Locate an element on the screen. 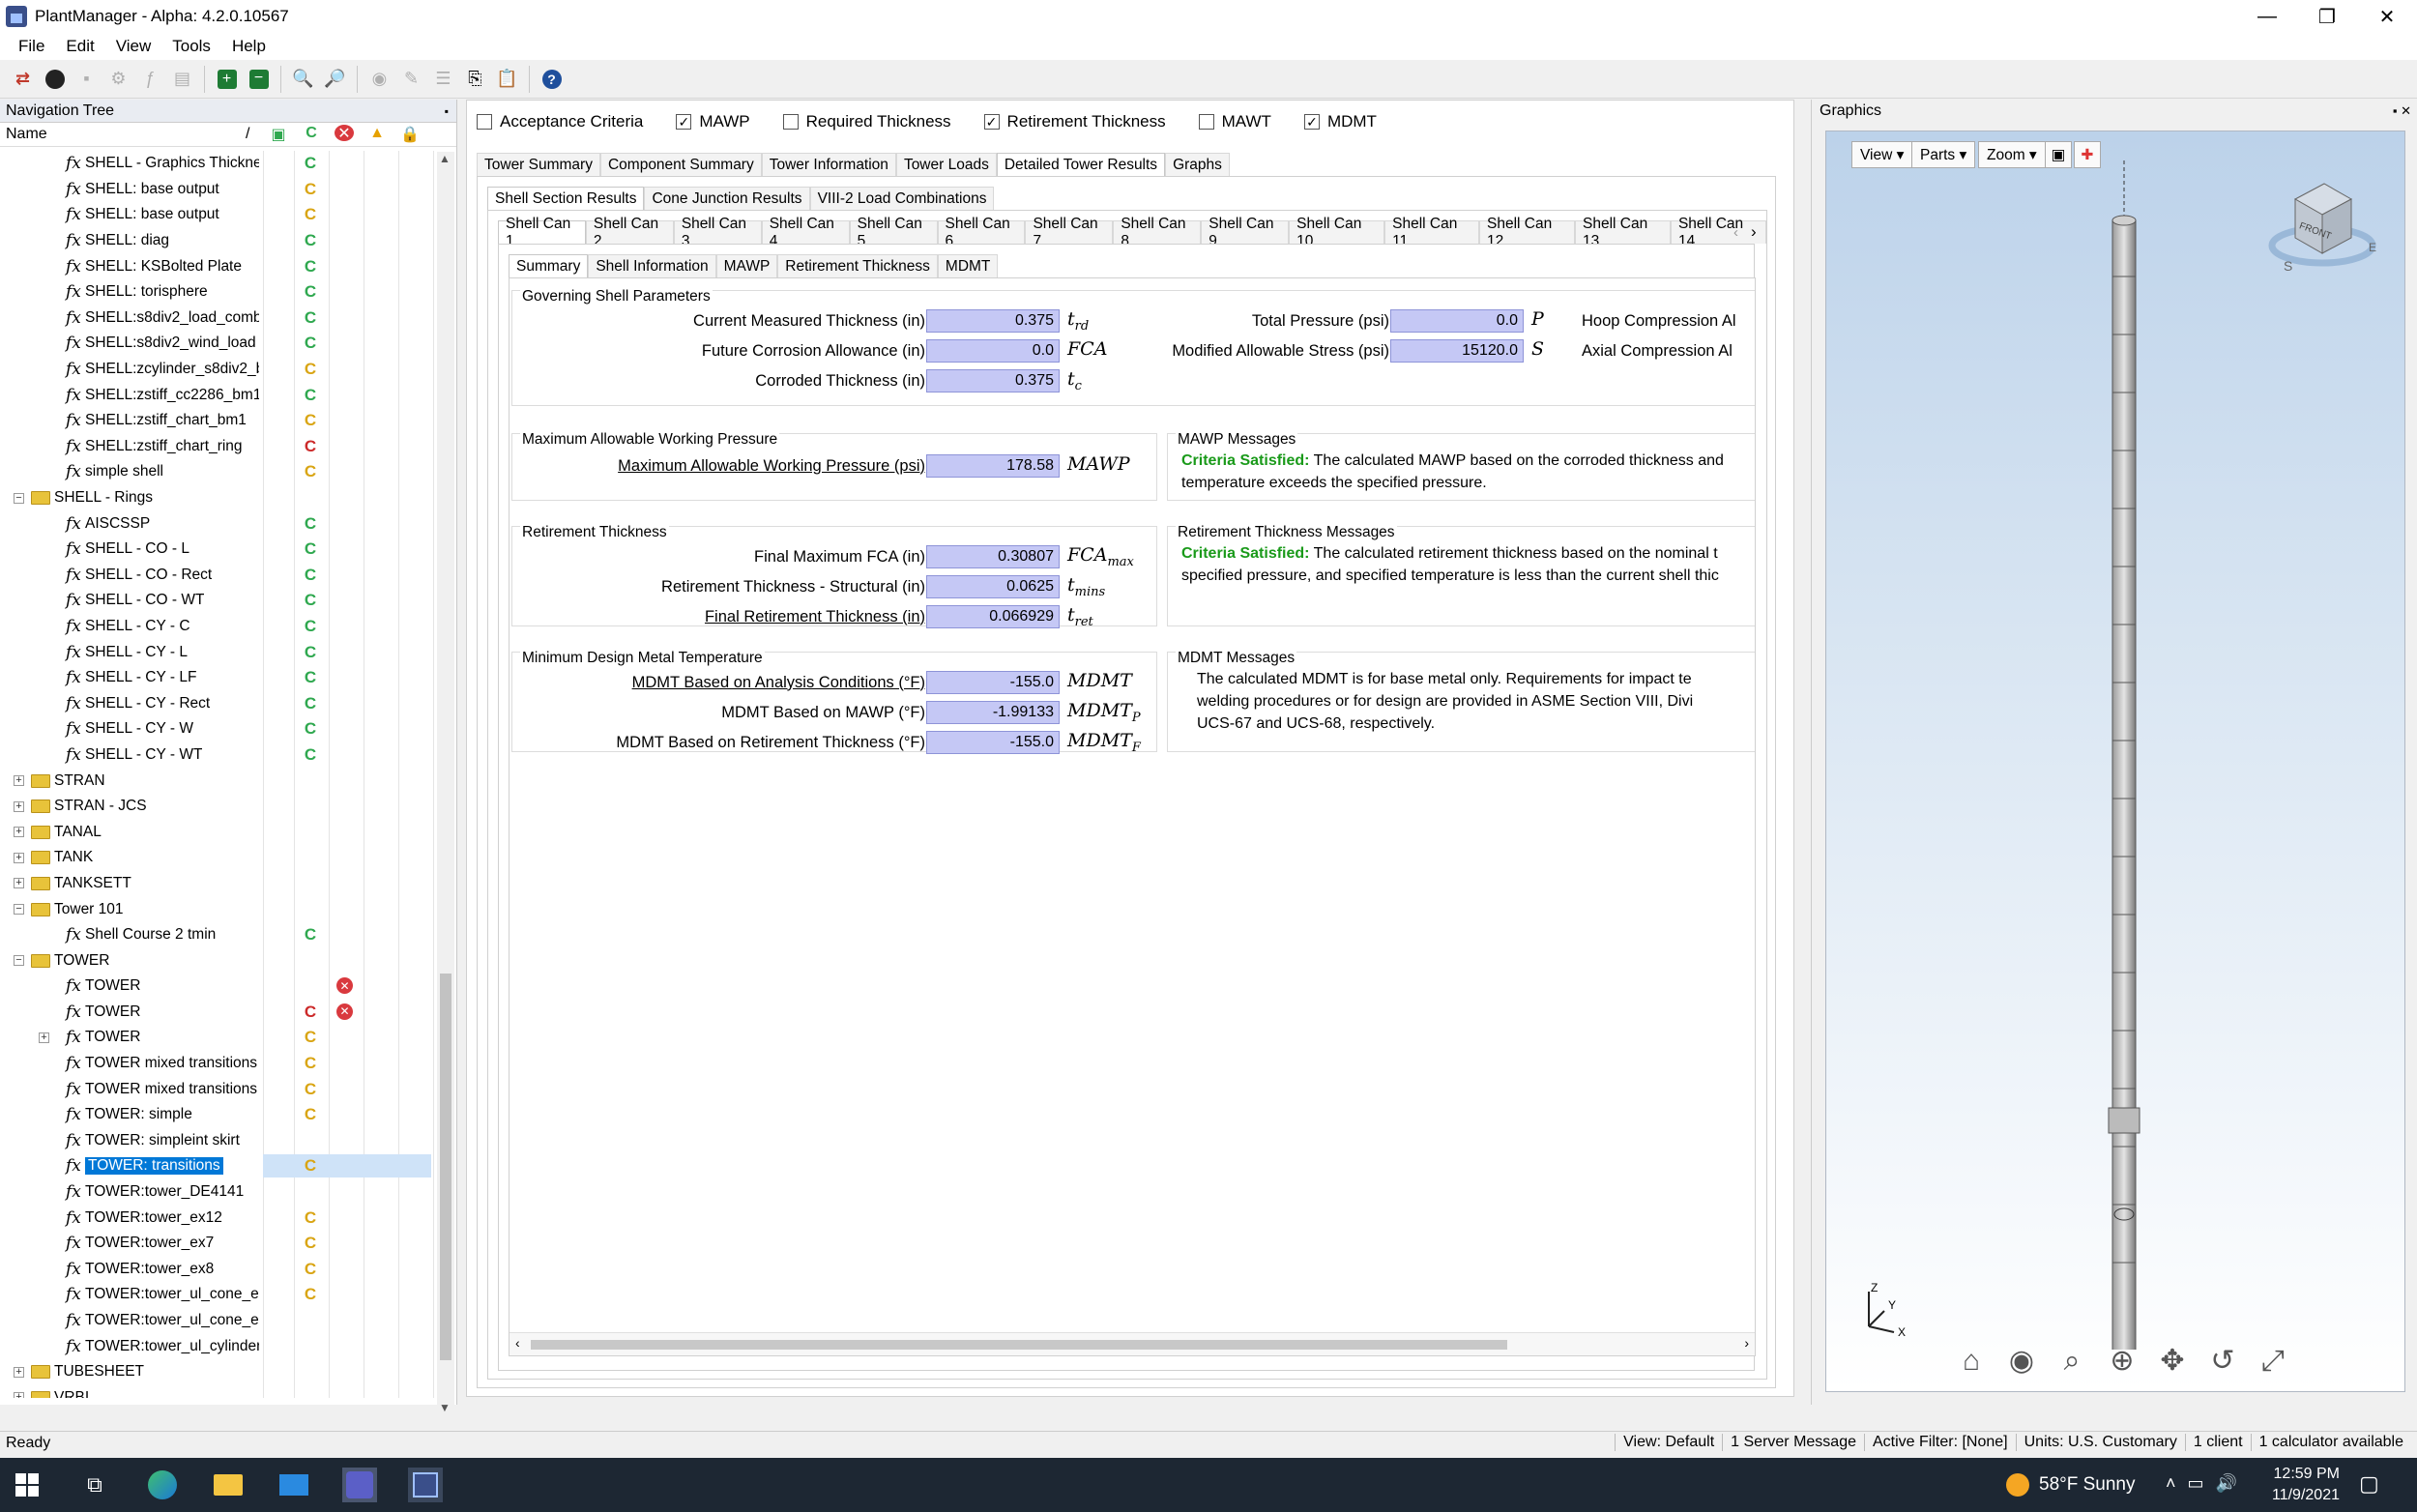  tree-row: − Tower 101 is located at coordinates (218, 909).